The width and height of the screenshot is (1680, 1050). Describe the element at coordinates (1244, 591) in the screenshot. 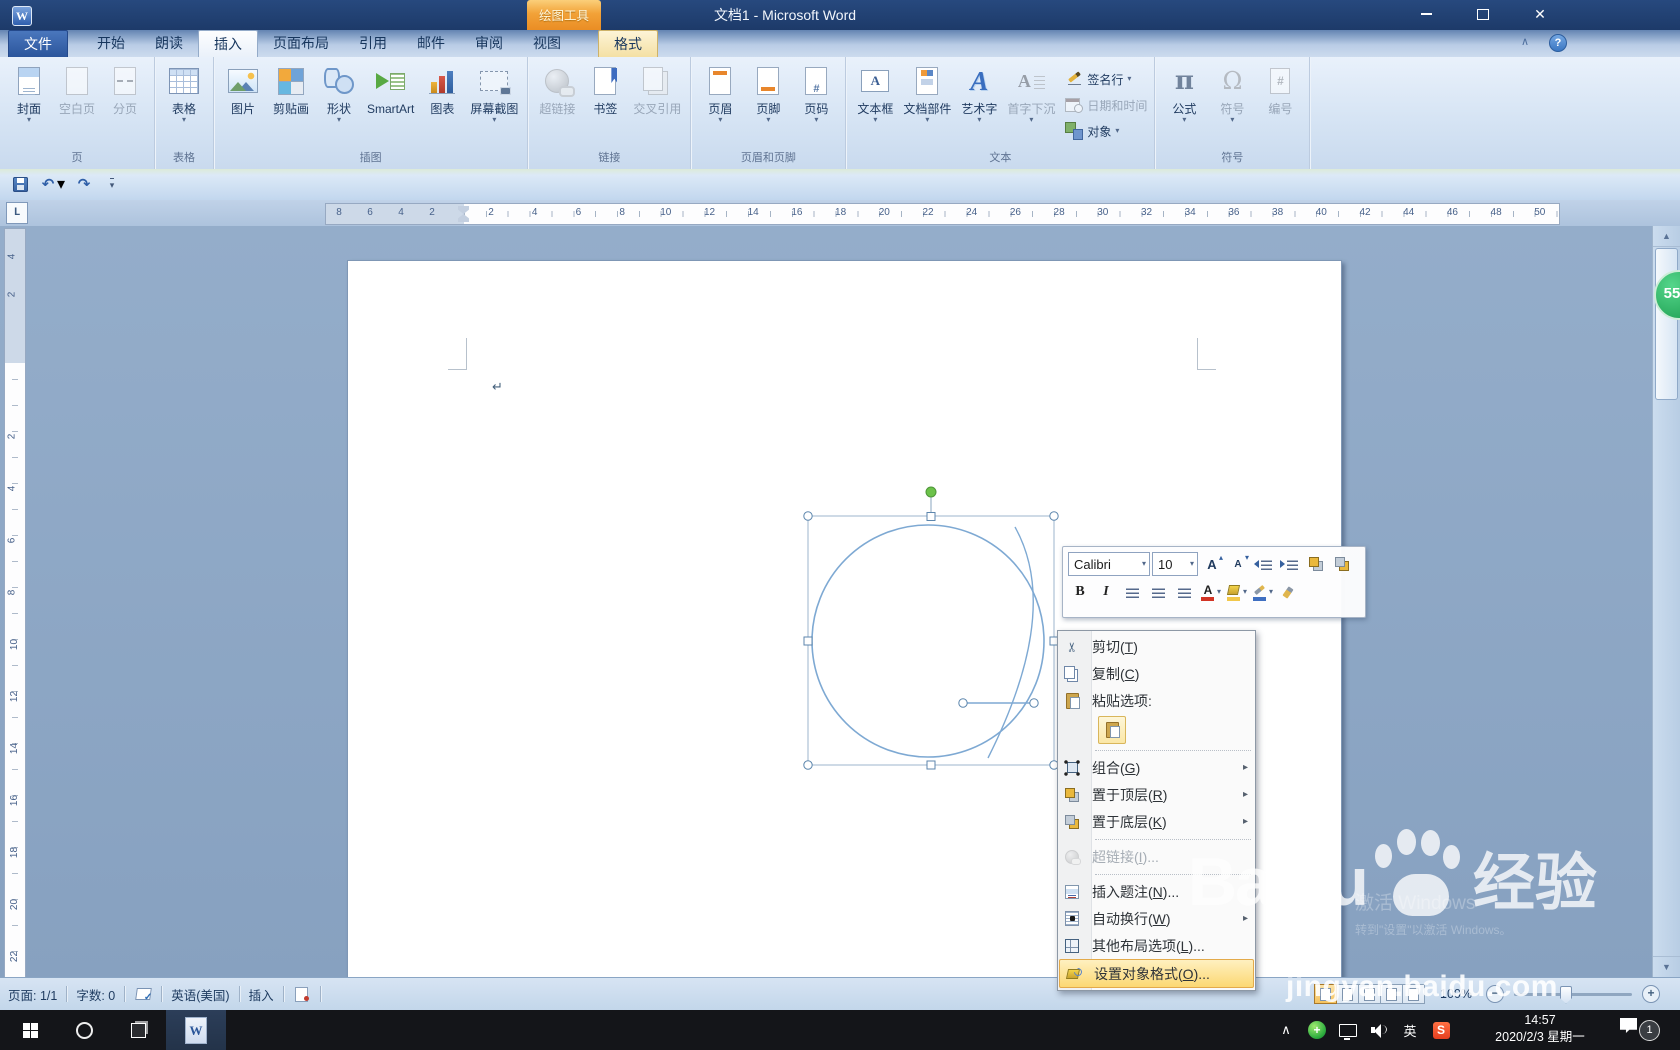

I see `dropdown-arrow-icon: ▾` at that location.